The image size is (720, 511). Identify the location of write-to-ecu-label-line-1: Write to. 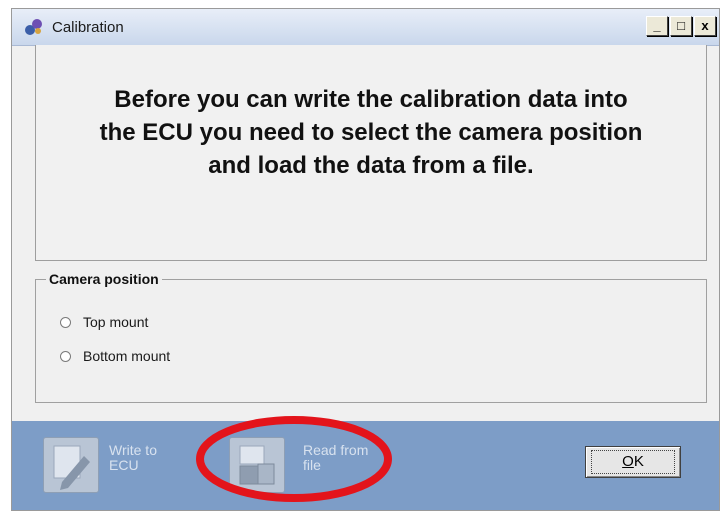
(133, 450).